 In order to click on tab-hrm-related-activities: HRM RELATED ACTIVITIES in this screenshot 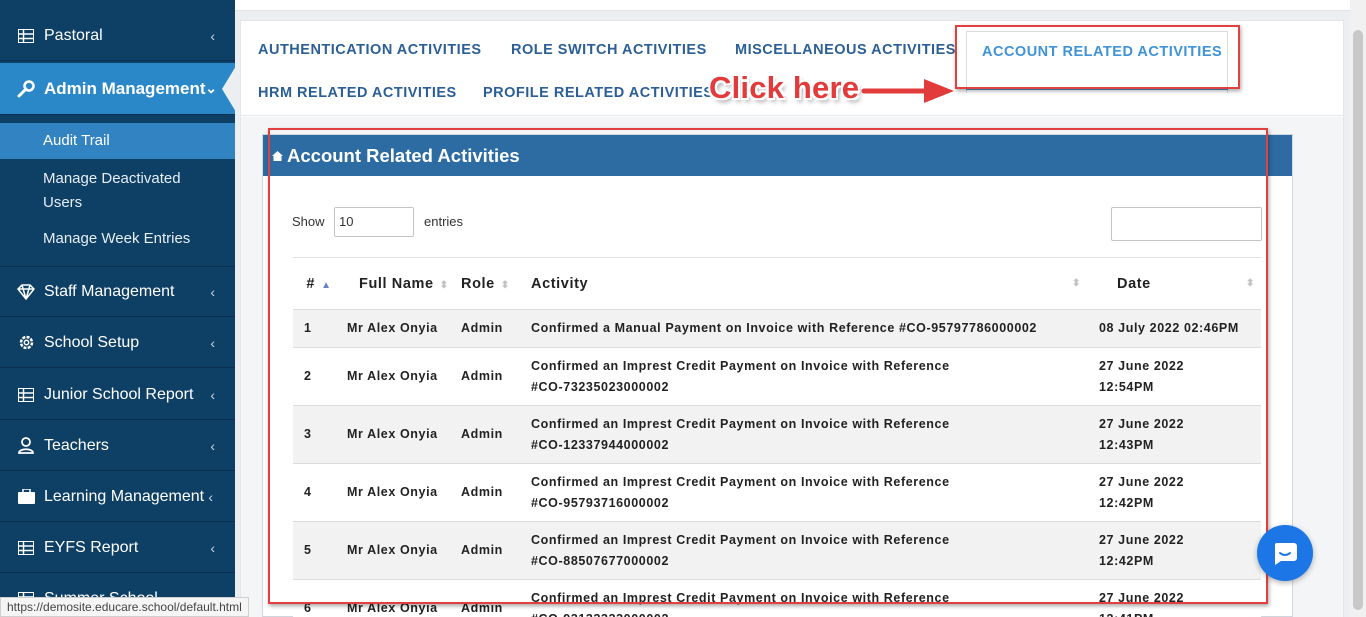, I will do `click(357, 93)`.